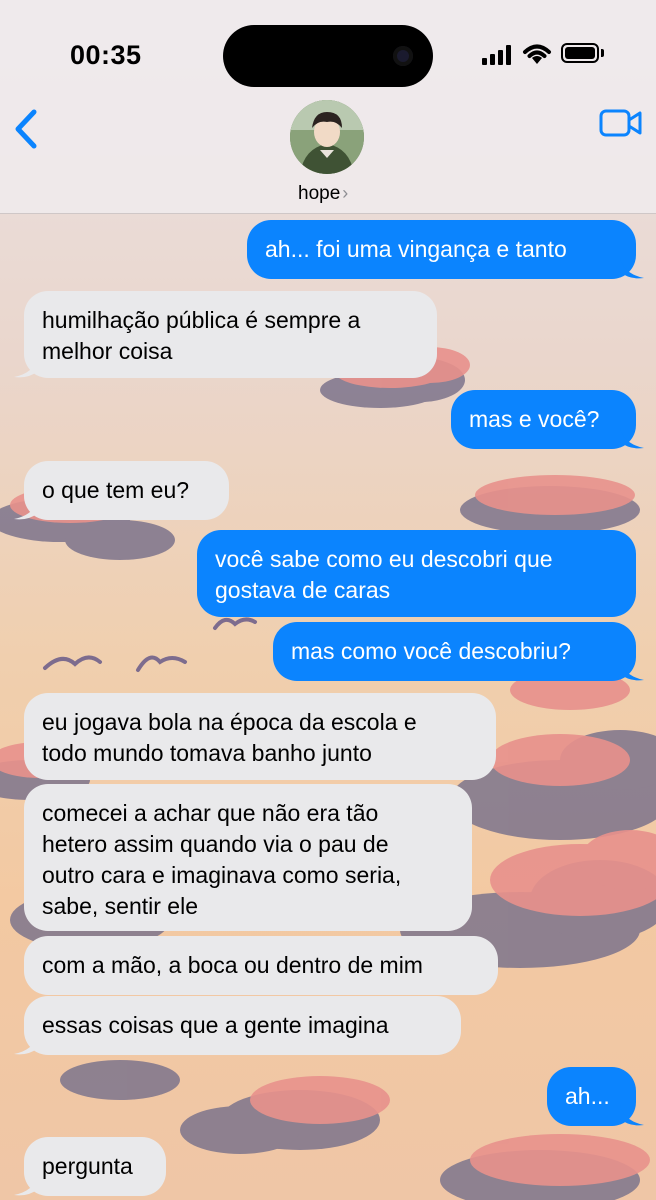 The image size is (656, 1200). I want to click on message-text: mas e você?, so click(534, 419).